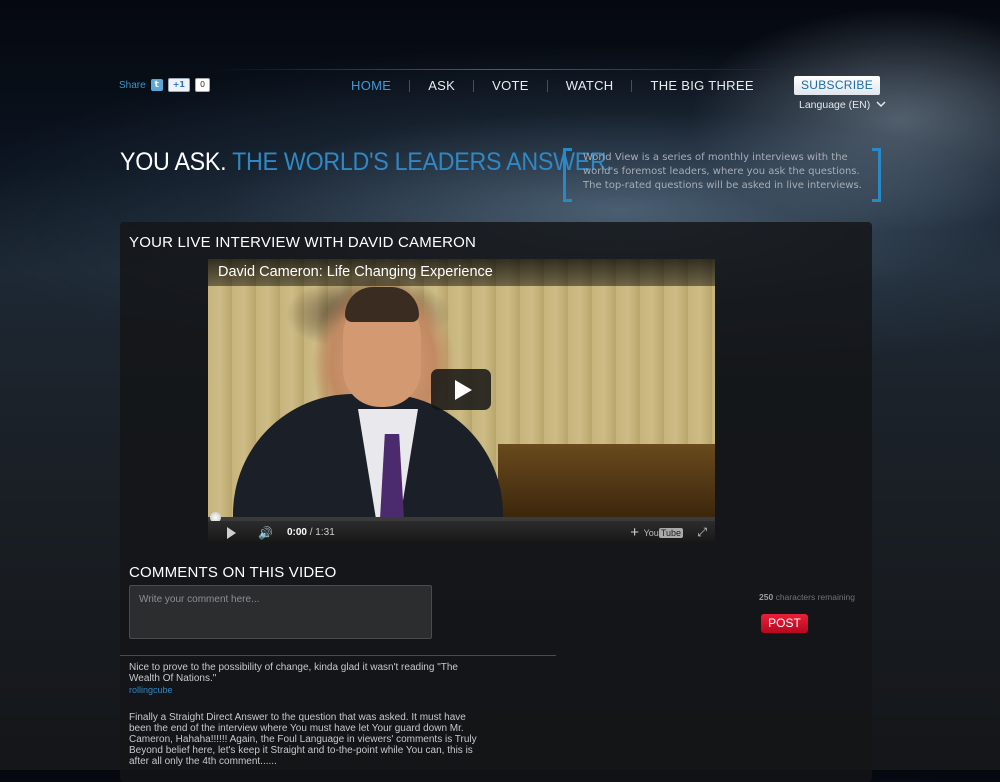 Image resolution: width=1000 pixels, height=782 pixels. I want to click on characters-remaining-count: 250, so click(766, 597).